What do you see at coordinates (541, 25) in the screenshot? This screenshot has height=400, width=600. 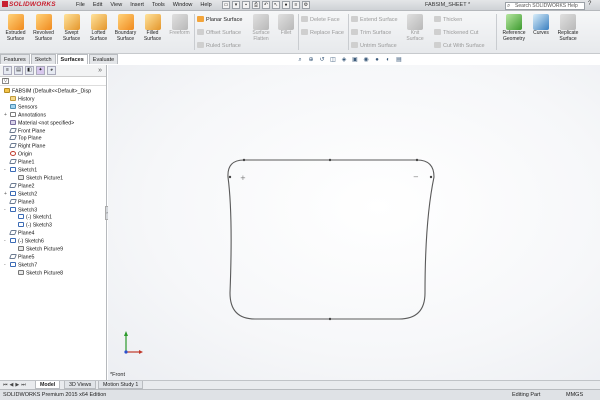 I see `curves-button: Curves` at bounding box center [541, 25].